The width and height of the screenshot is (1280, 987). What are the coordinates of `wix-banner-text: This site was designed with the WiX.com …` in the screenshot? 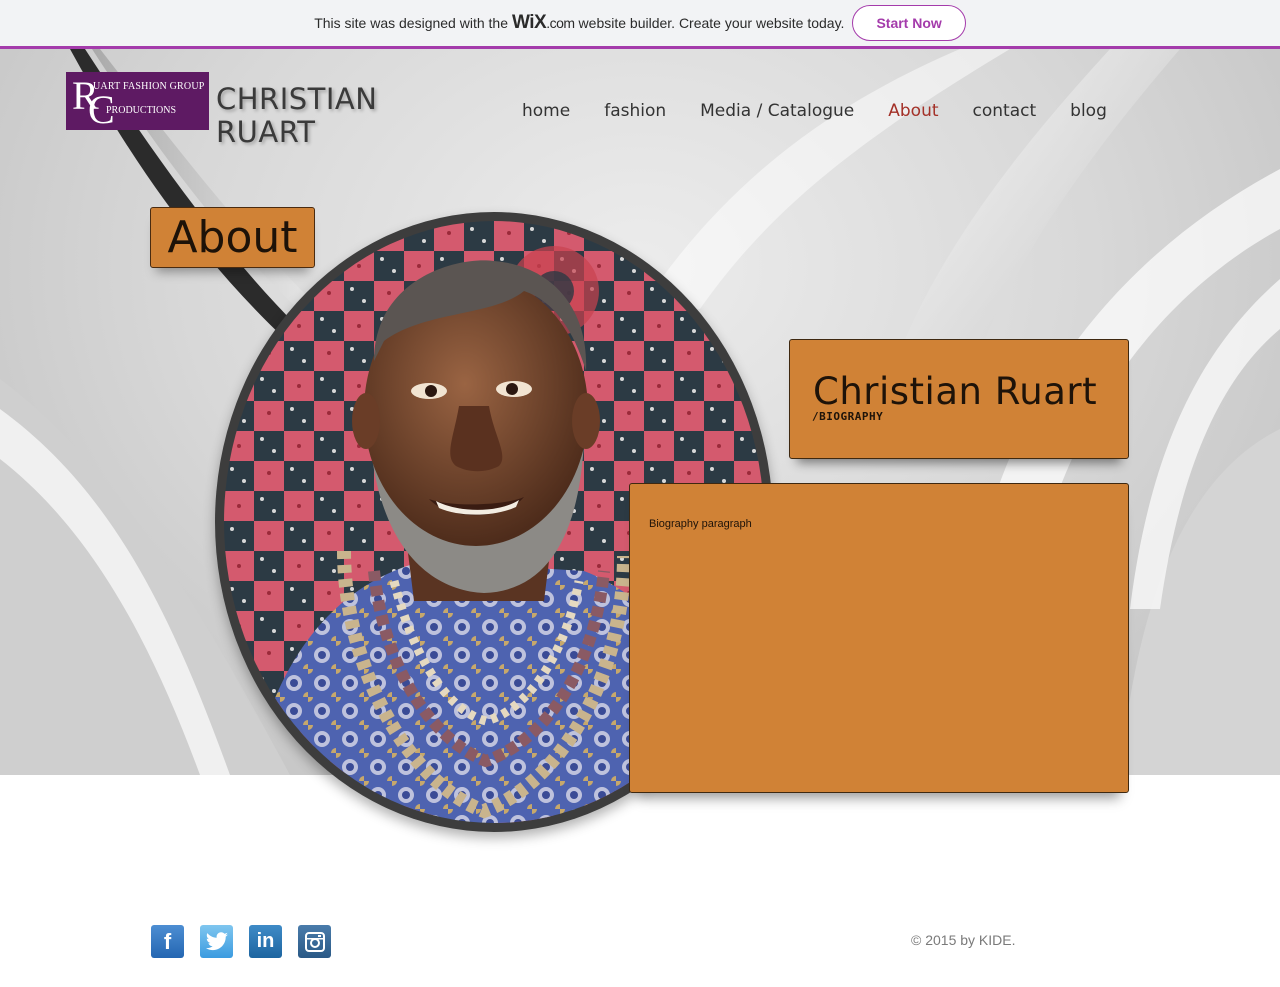 It's located at (579, 23).